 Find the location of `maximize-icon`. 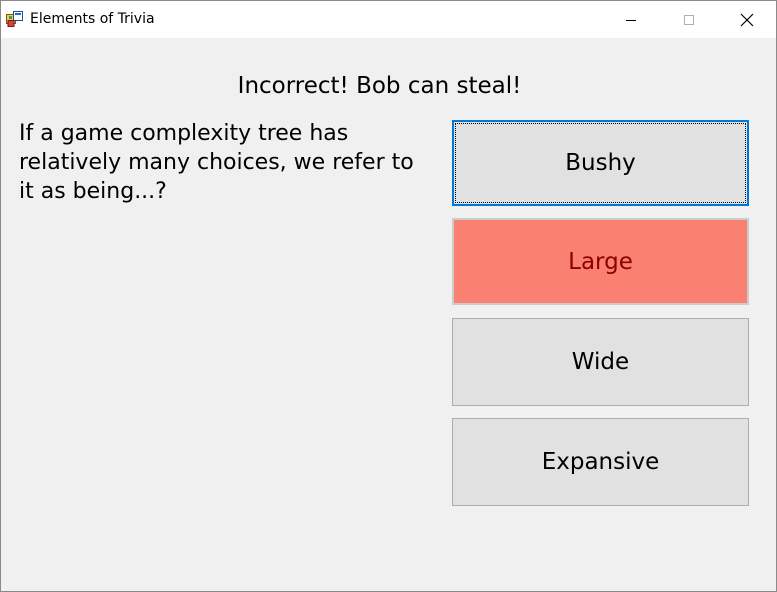

maximize-icon is located at coordinates (689, 19).